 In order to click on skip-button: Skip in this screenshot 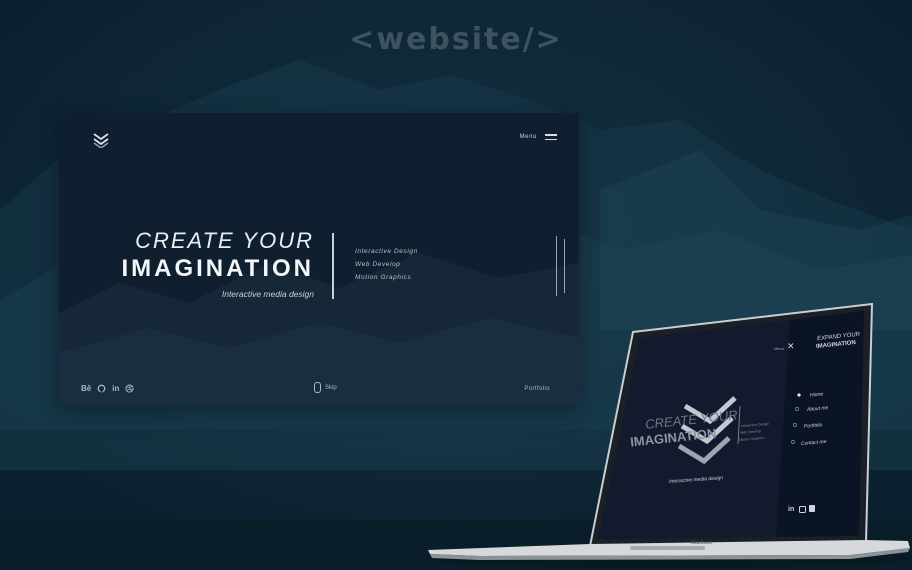, I will do `click(325, 387)`.